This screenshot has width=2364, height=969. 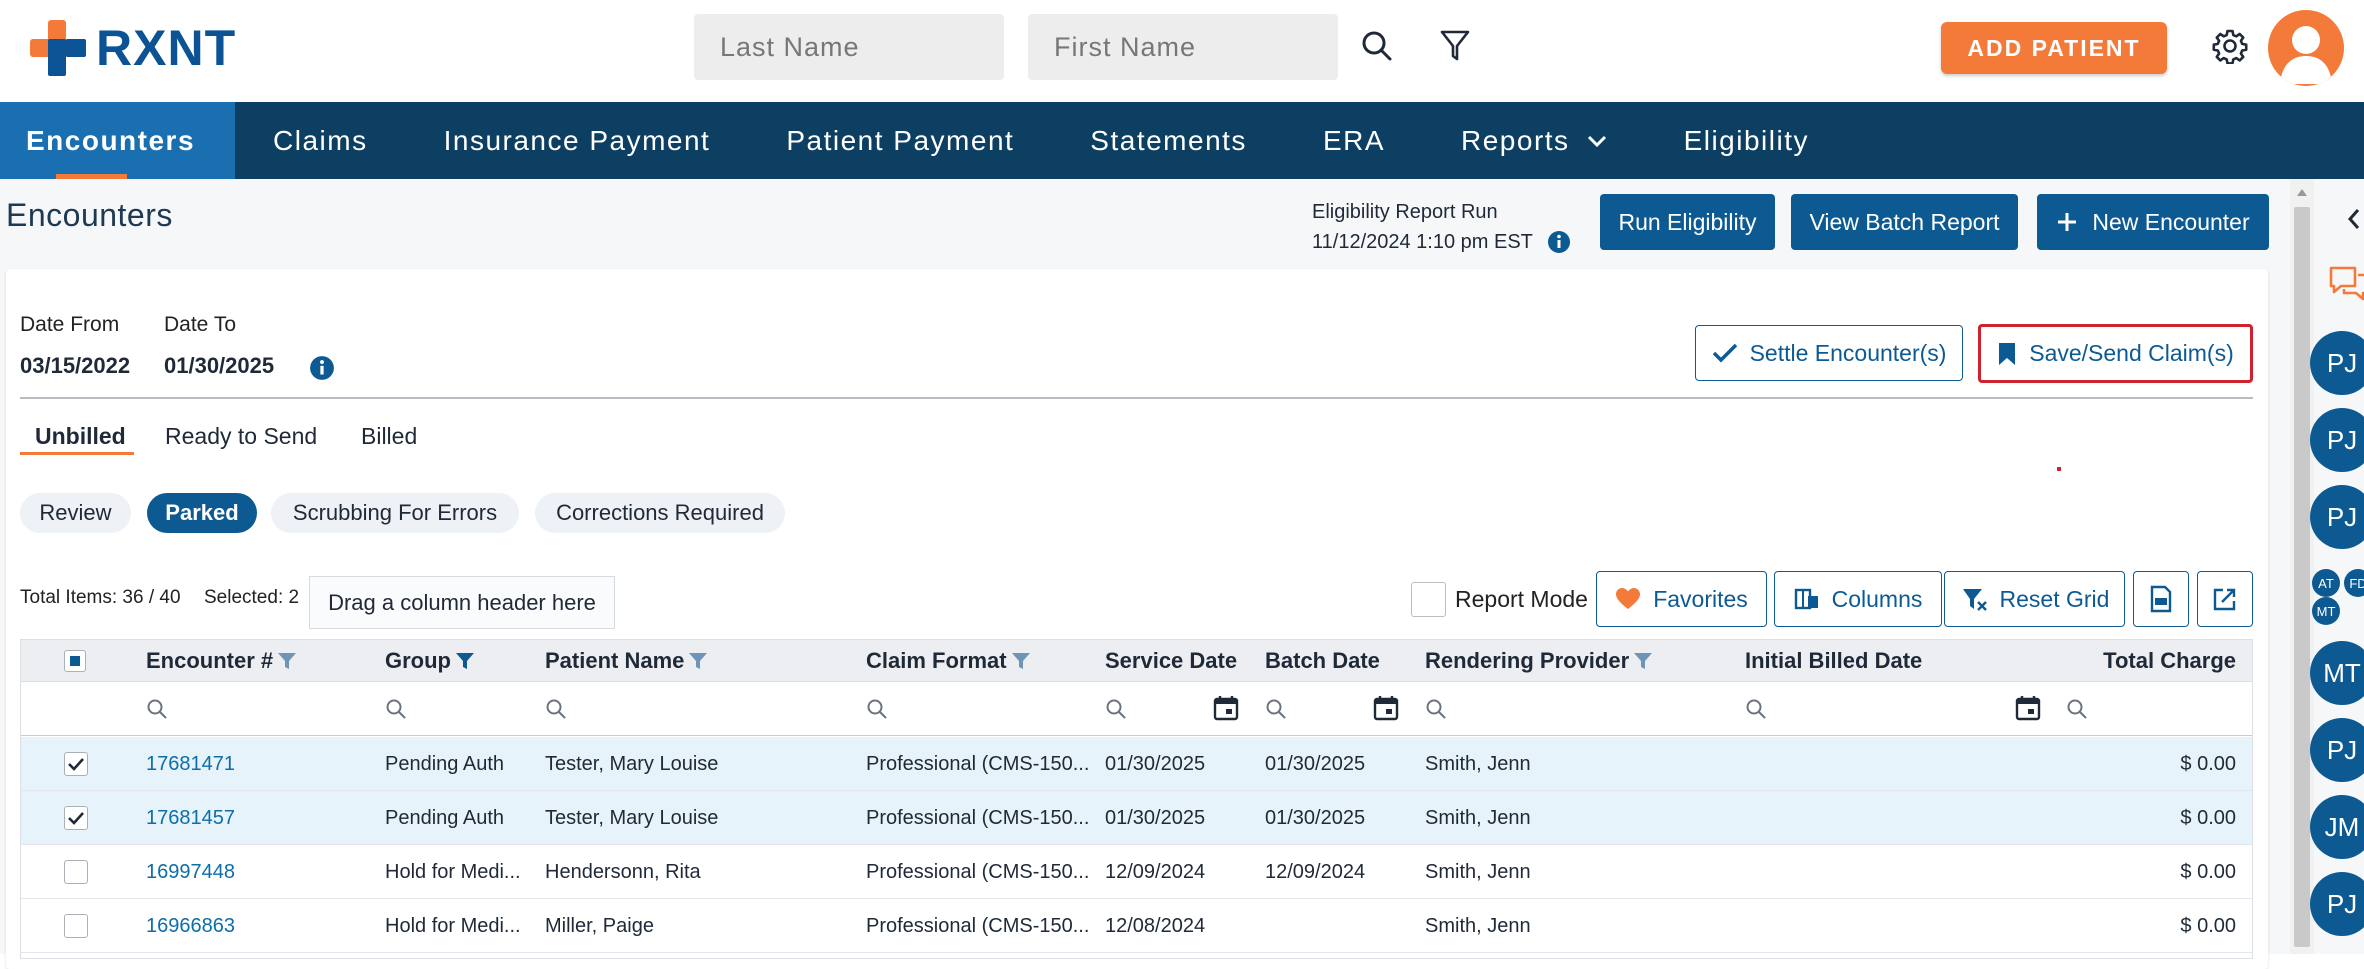 I want to click on export-button, so click(x=2225, y=599).